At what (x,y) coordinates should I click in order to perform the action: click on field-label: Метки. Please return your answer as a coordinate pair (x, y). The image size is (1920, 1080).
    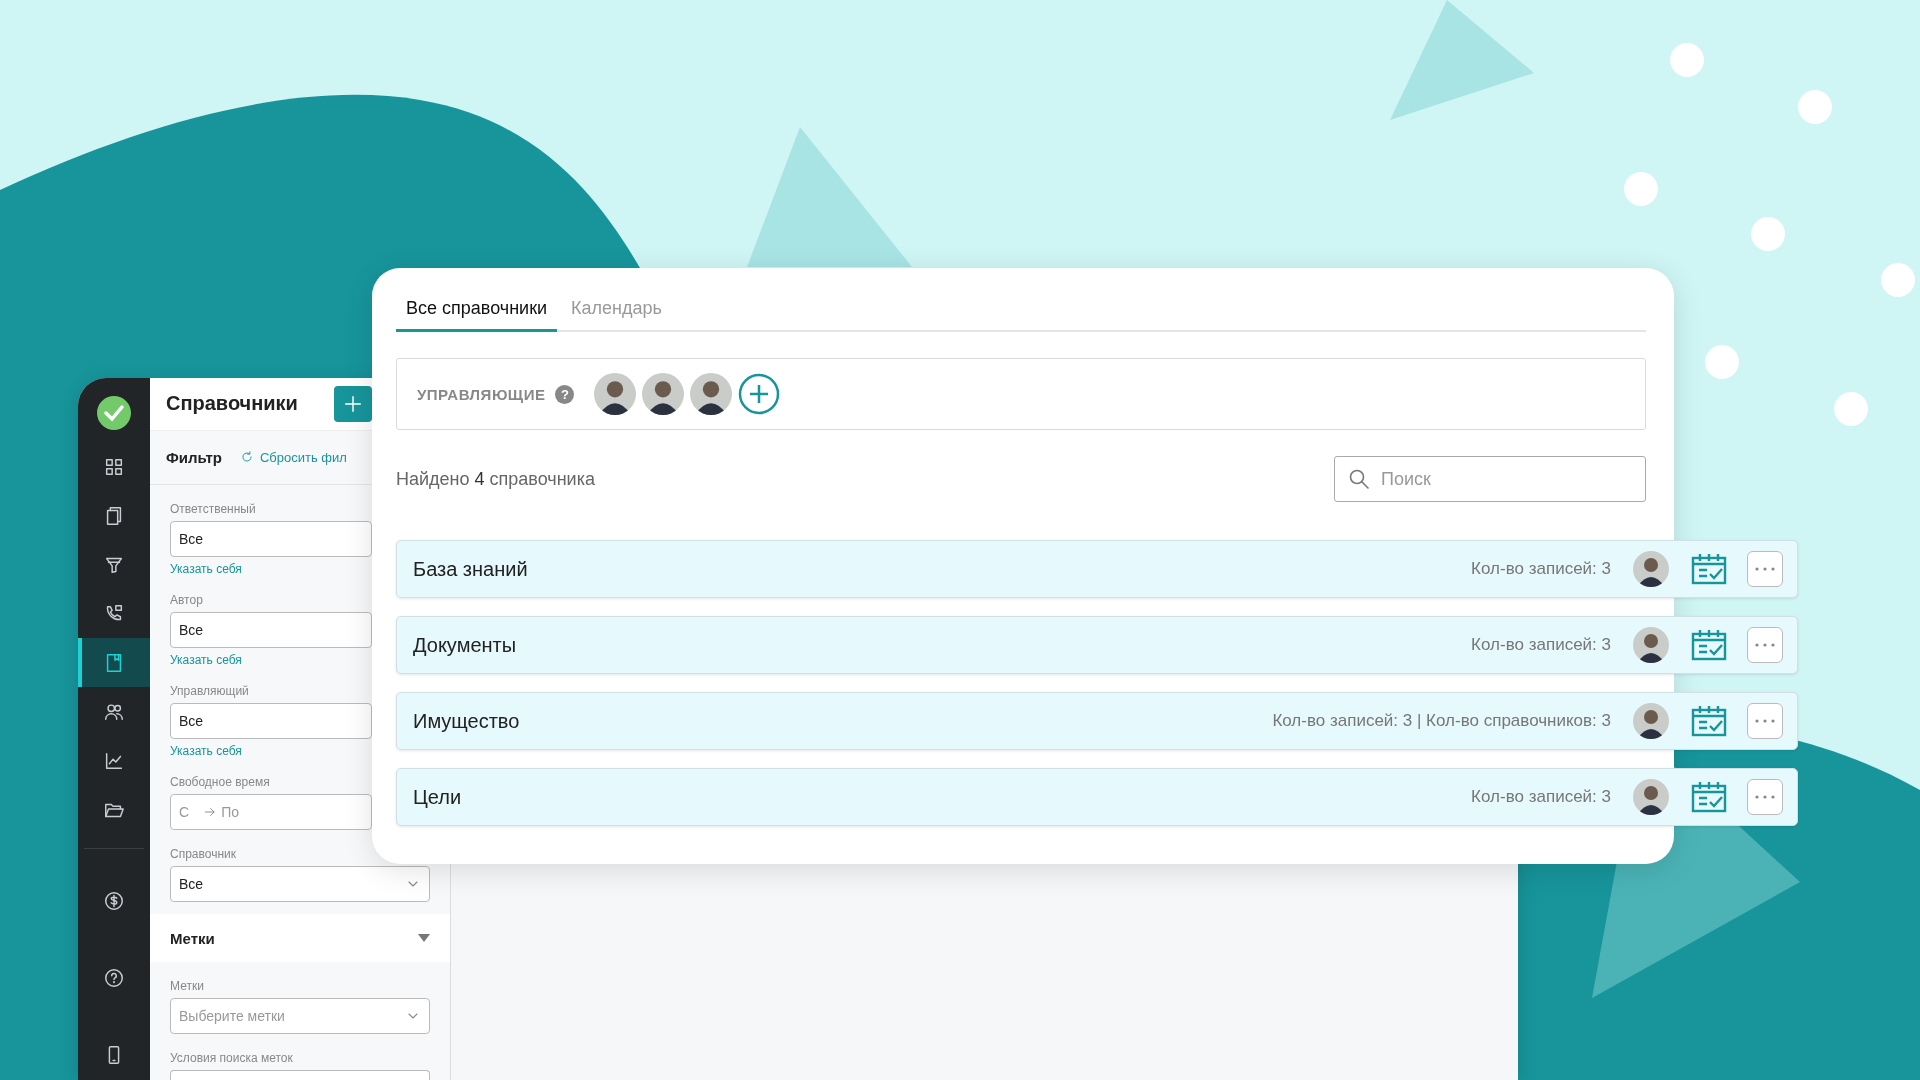
    Looking at the image, I should click on (187, 986).